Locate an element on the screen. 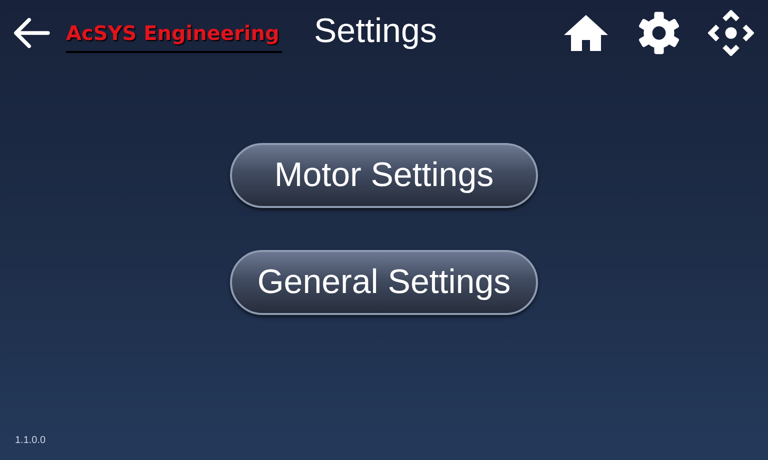  move-icon is located at coordinates (731, 33).